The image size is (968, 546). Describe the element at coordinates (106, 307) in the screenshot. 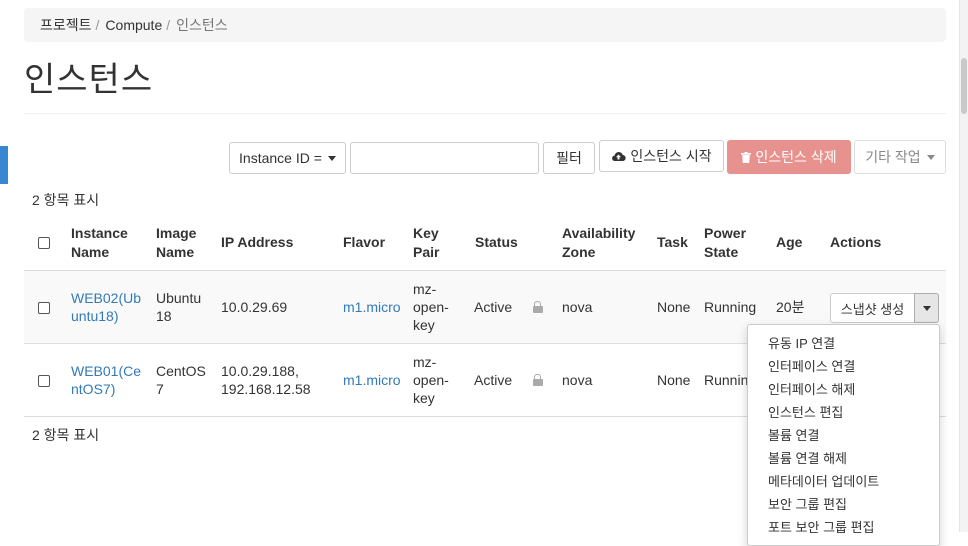

I see `instance-name-link: WEB02(Ub untu18)` at that location.